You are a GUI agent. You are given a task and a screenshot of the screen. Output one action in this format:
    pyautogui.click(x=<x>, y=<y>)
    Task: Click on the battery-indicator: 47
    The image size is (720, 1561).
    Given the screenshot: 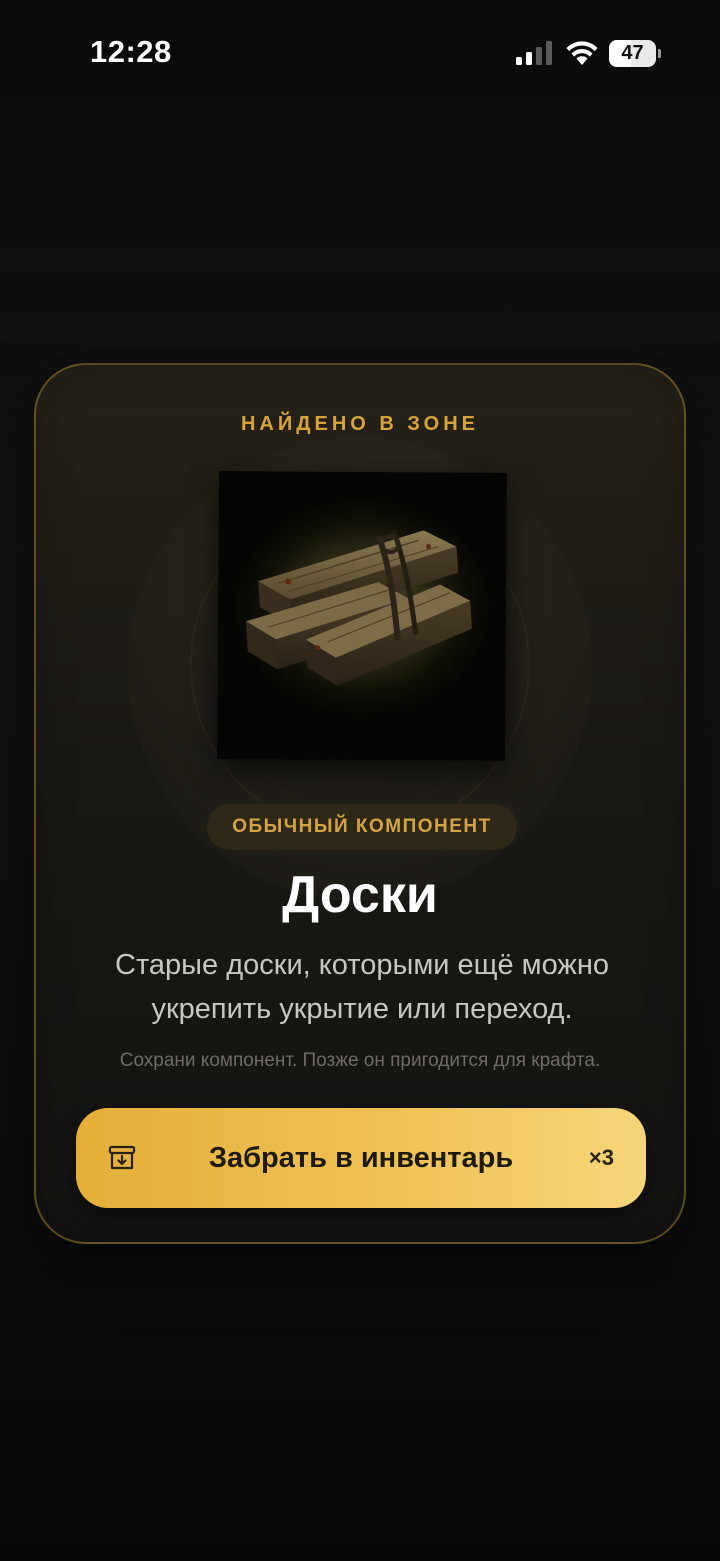 What is the action you would take?
    pyautogui.click(x=635, y=53)
    